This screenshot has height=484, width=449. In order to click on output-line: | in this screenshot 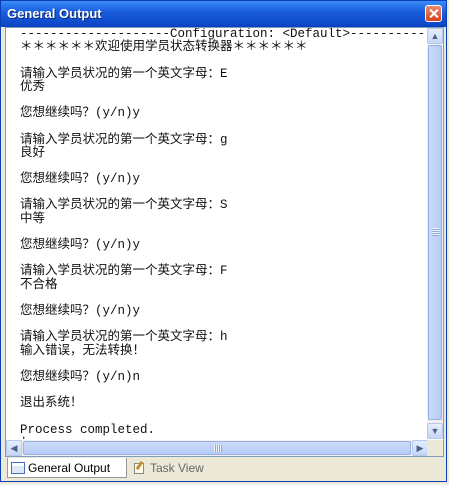, I will do `click(224, 437)`.